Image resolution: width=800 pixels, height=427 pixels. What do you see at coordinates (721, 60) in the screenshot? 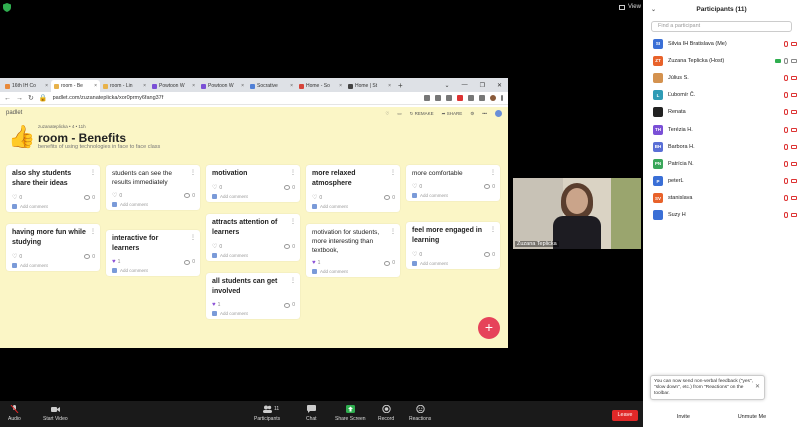
I see `participant-row: ZT Zuzana Teplicka (Host)` at bounding box center [721, 60].